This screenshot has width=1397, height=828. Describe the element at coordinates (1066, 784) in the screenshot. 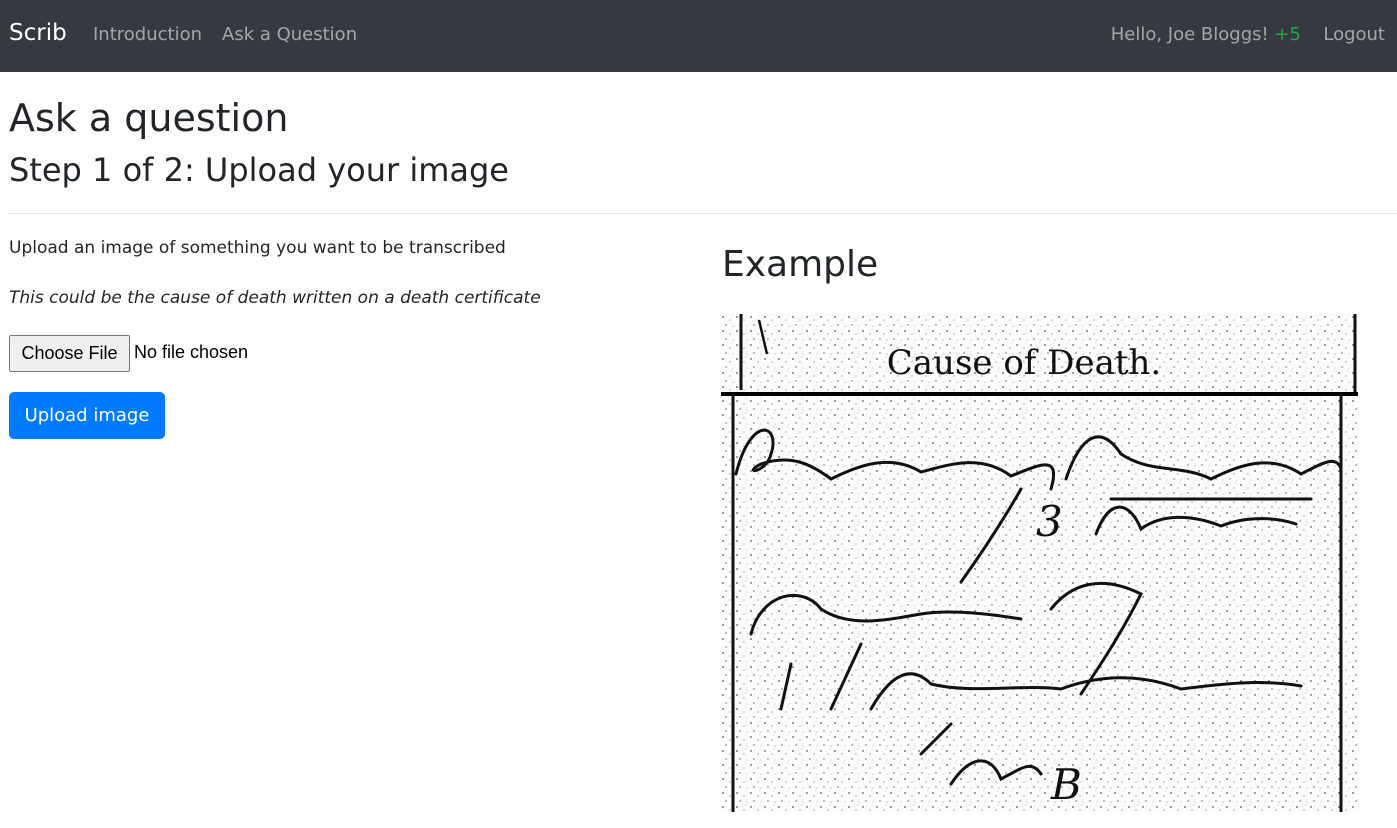

I see `svg-text: B` at that location.